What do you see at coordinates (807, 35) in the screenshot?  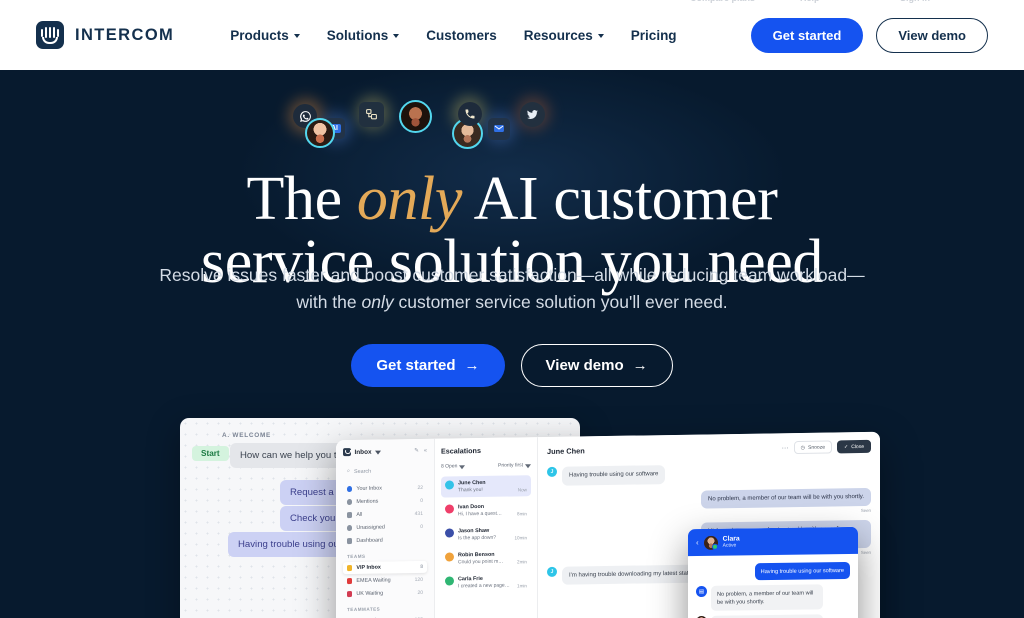 I see `header-get-started-button: Get started` at bounding box center [807, 35].